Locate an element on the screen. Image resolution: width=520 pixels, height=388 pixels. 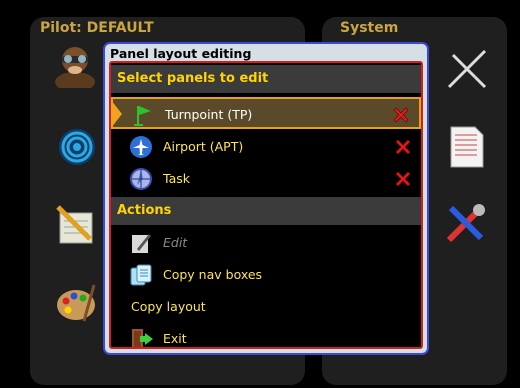
target-icon is located at coordinates (77, 147).